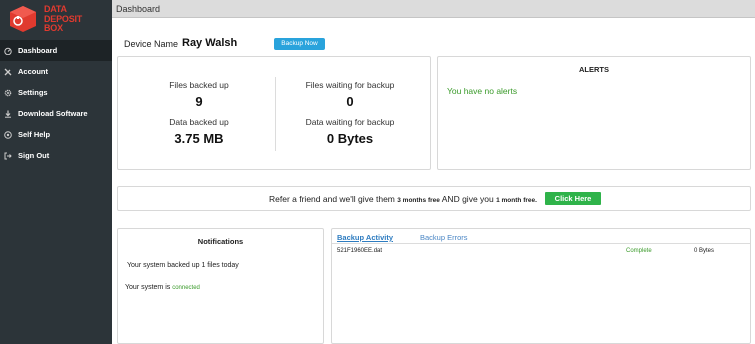 The height and width of the screenshot is (344, 755). Describe the element at coordinates (56, 134) in the screenshot. I see `sidebar-item-self-help: Self Help` at that location.